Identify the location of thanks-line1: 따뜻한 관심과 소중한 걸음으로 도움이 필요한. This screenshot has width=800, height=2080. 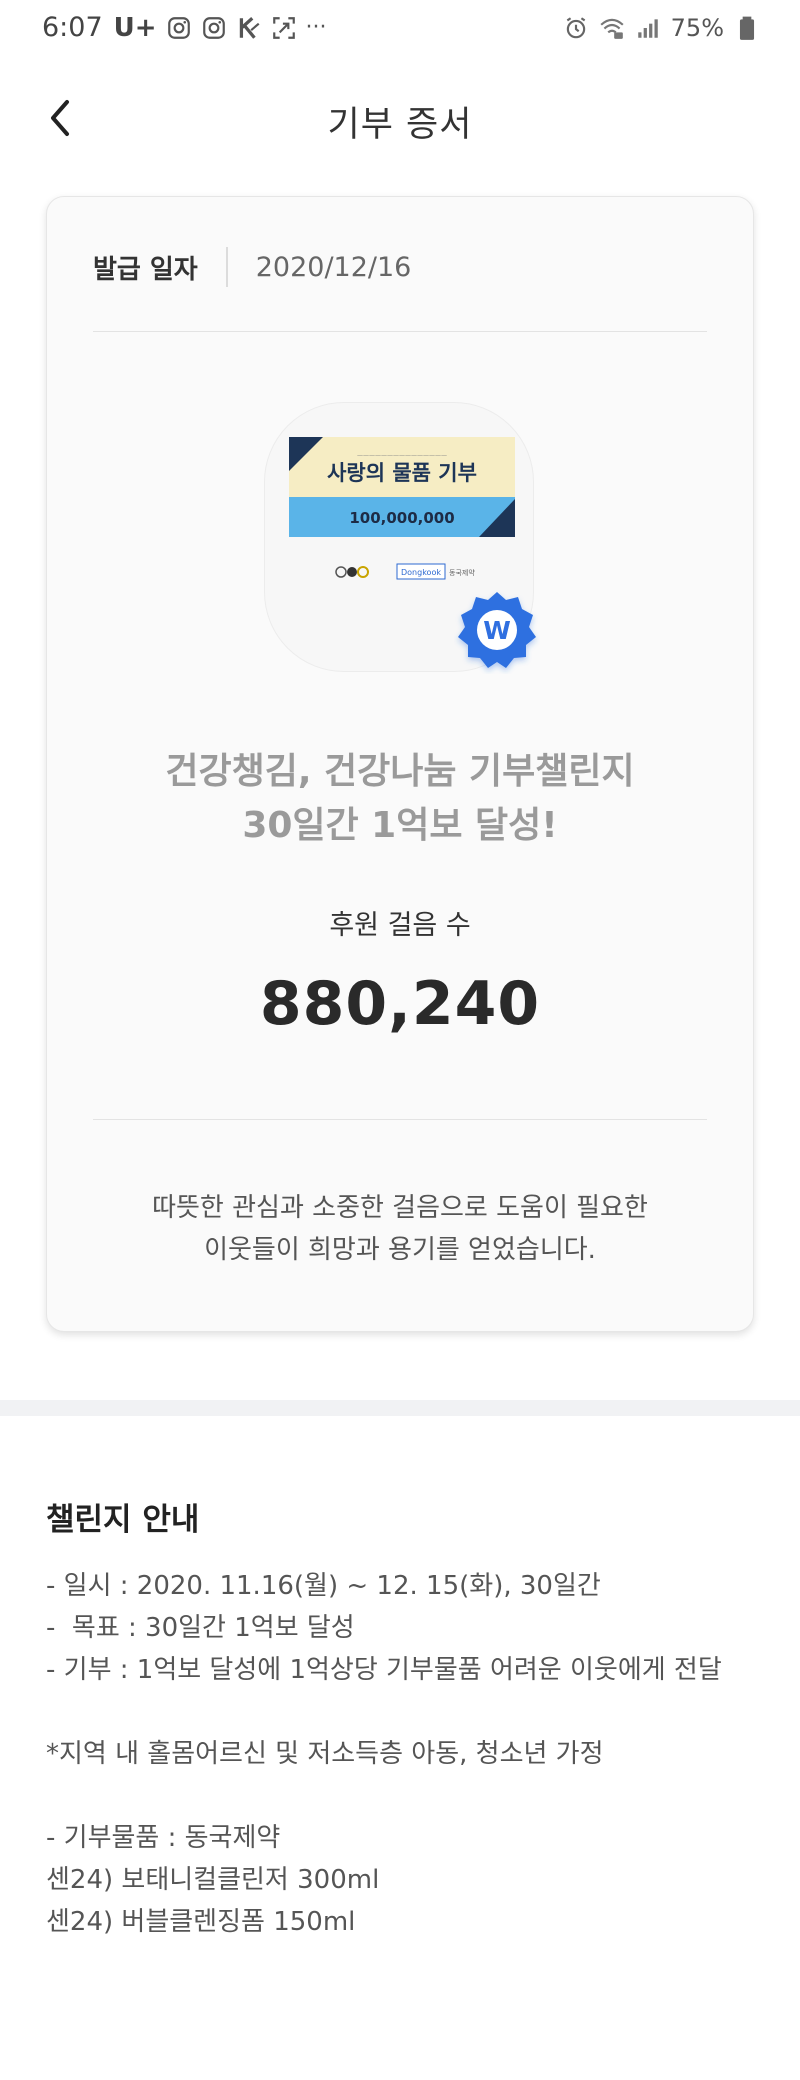
(400, 1208).